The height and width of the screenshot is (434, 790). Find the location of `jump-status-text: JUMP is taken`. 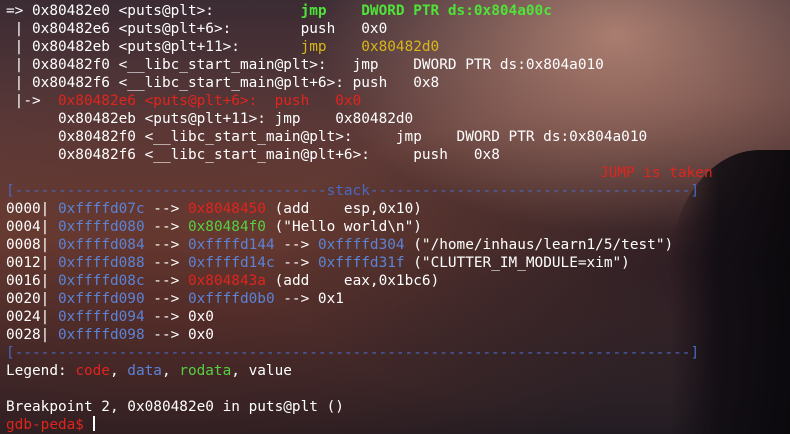

jump-status-text: JUMP is taken is located at coordinates (656, 173).